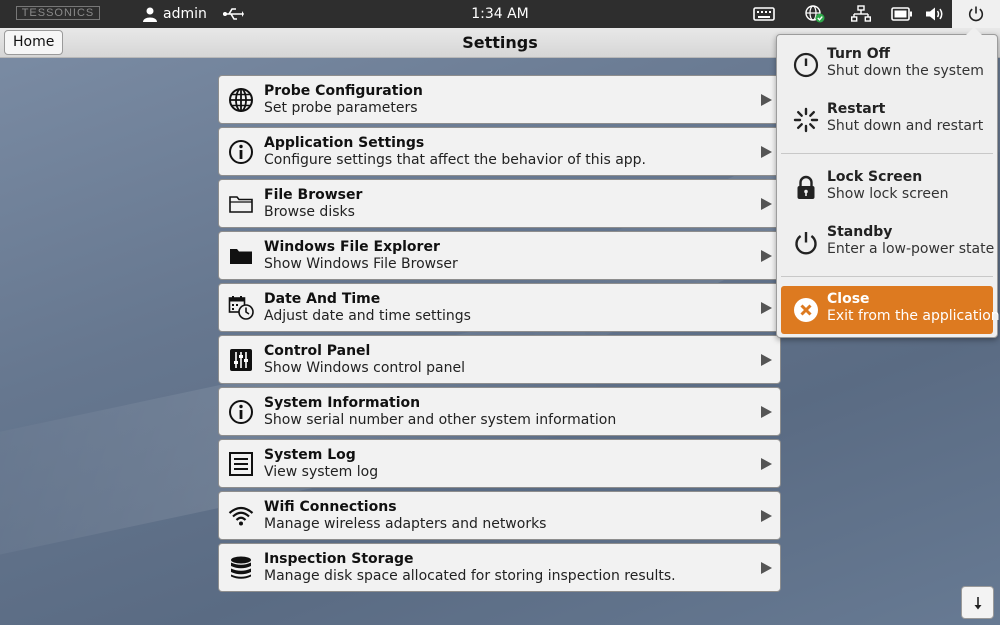  What do you see at coordinates (352, 247) in the screenshot?
I see `settings-item-title: Windows File Explorer` at bounding box center [352, 247].